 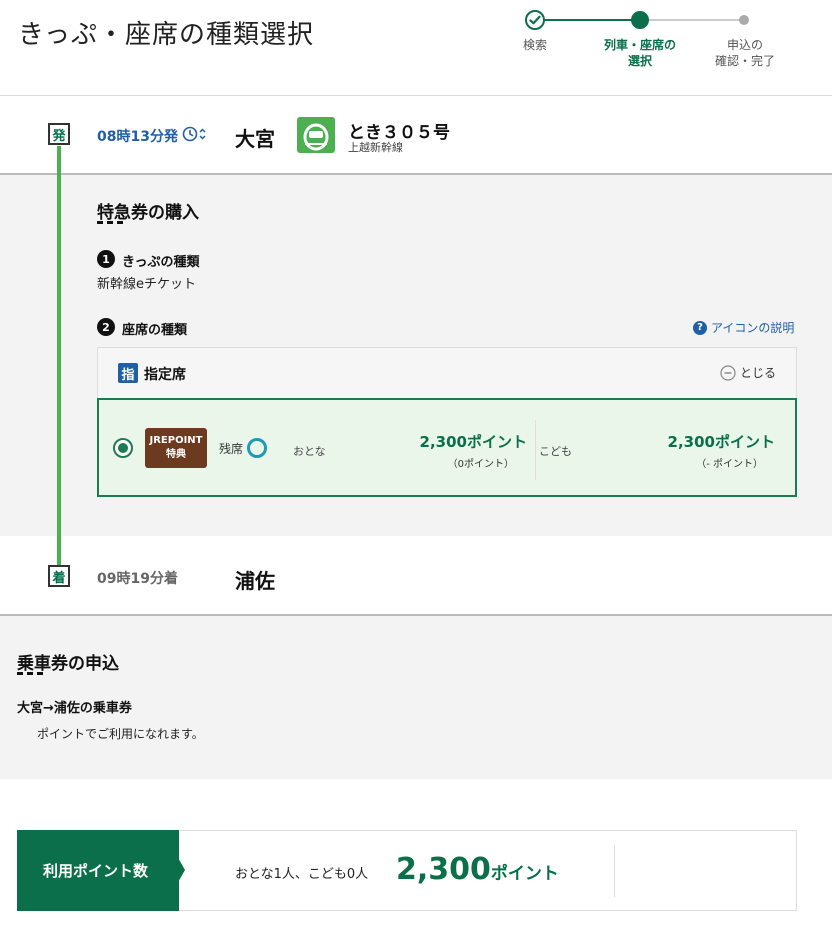 I want to click on close-panel-button: とじる, so click(x=748, y=372).